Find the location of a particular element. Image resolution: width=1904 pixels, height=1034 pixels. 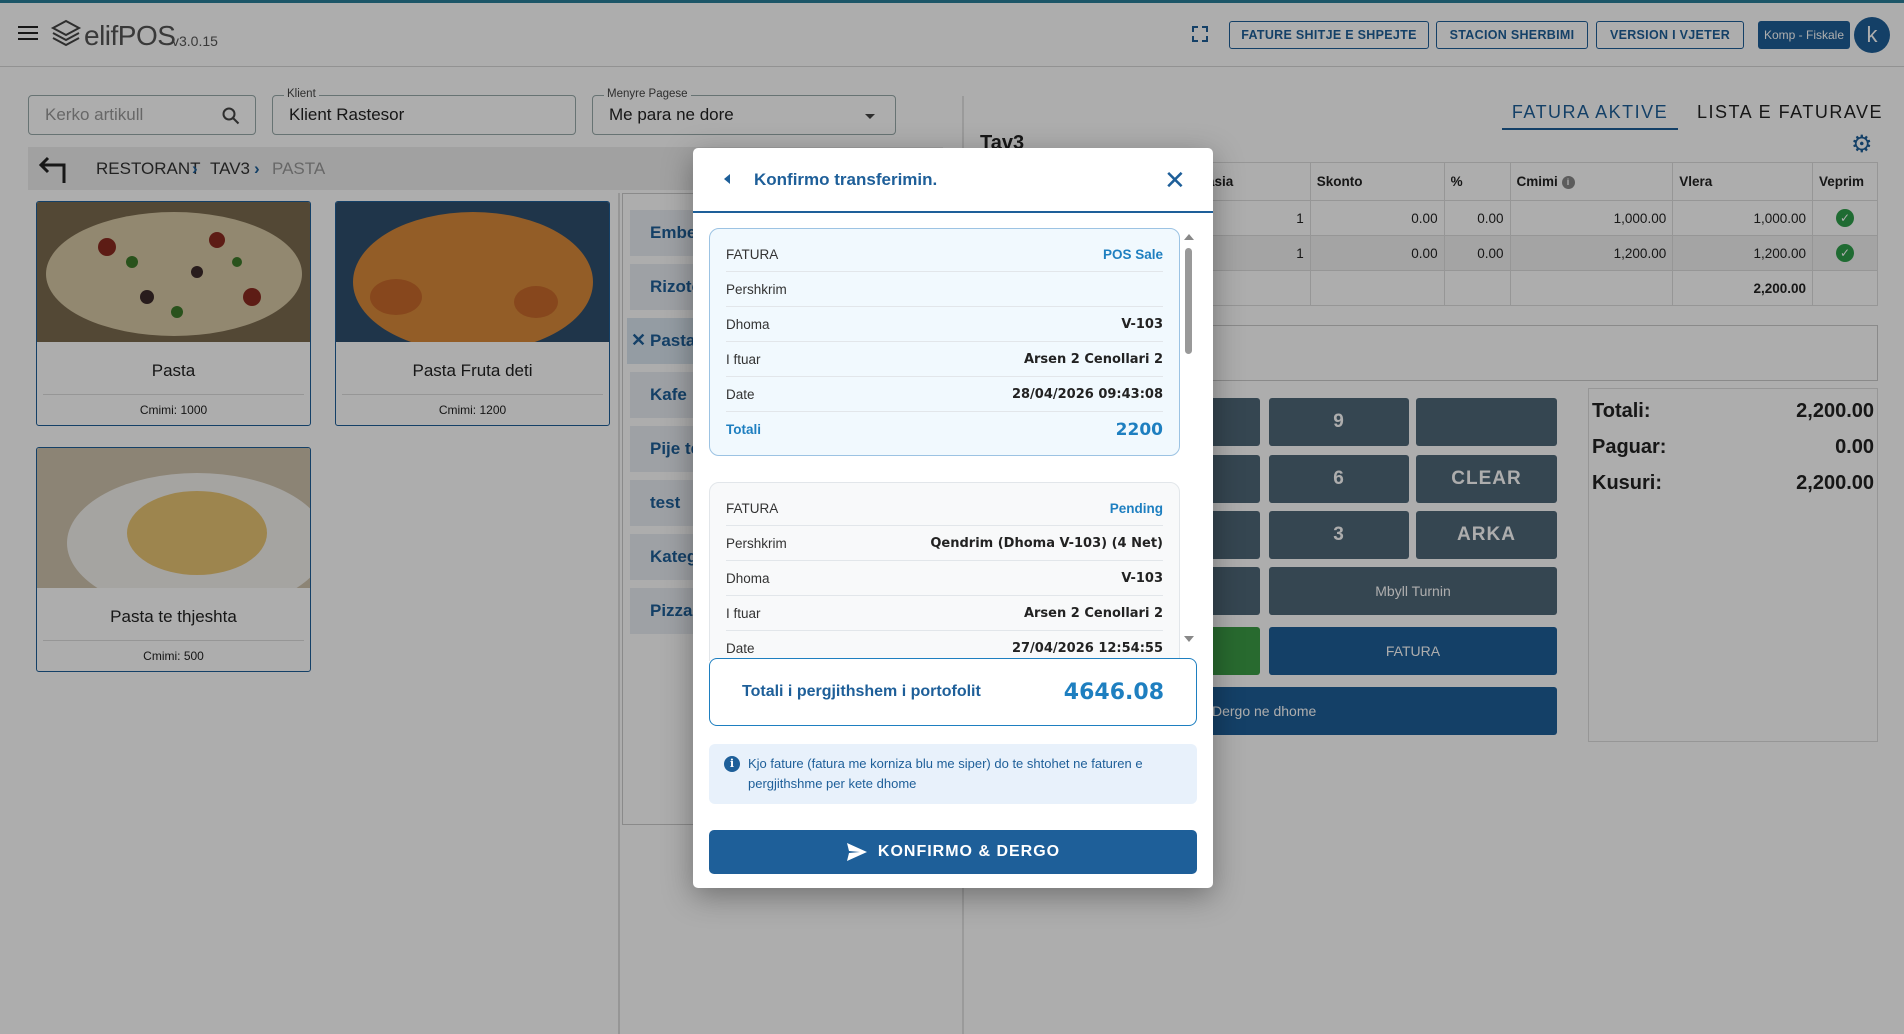

field-label: Totali is located at coordinates (743, 429).